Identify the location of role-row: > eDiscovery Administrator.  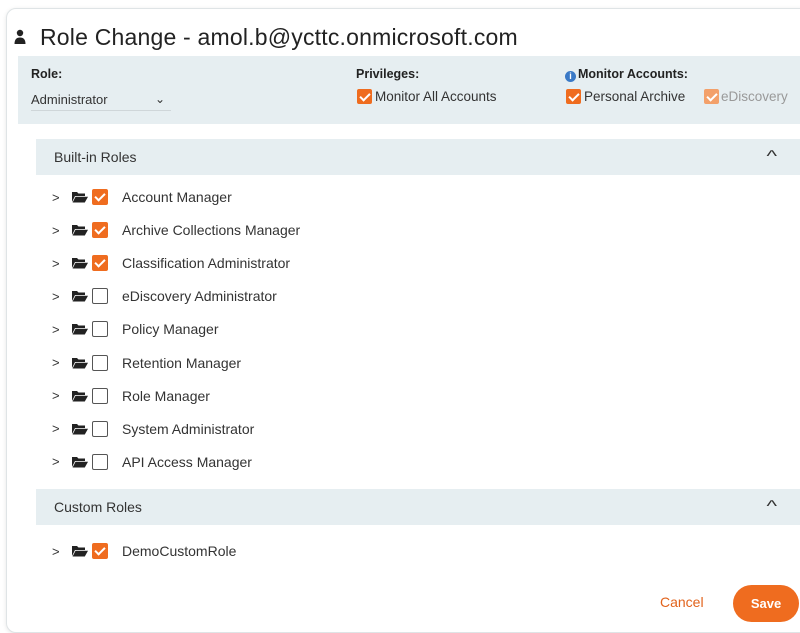
(164, 296).